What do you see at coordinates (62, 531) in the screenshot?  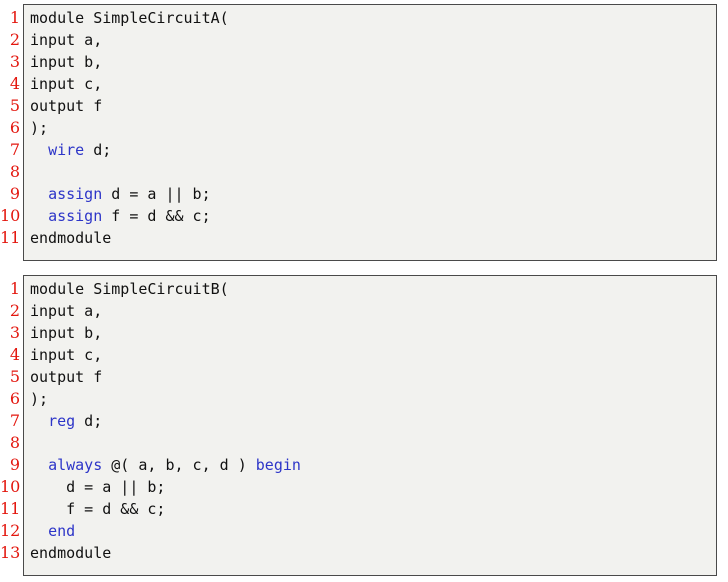 I see `code-keyword: end` at bounding box center [62, 531].